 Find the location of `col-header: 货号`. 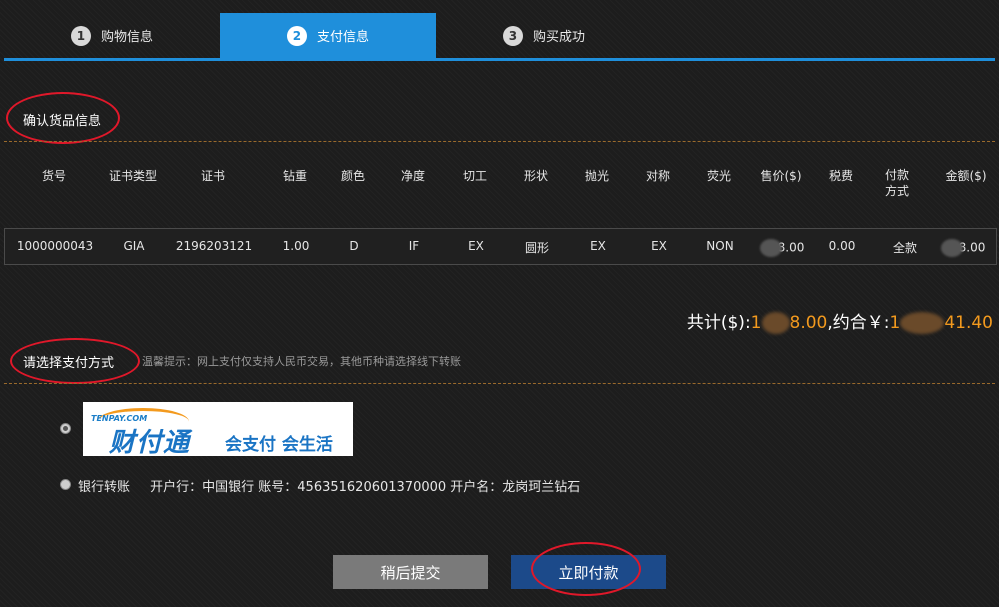

col-header: 货号 is located at coordinates (53, 176).